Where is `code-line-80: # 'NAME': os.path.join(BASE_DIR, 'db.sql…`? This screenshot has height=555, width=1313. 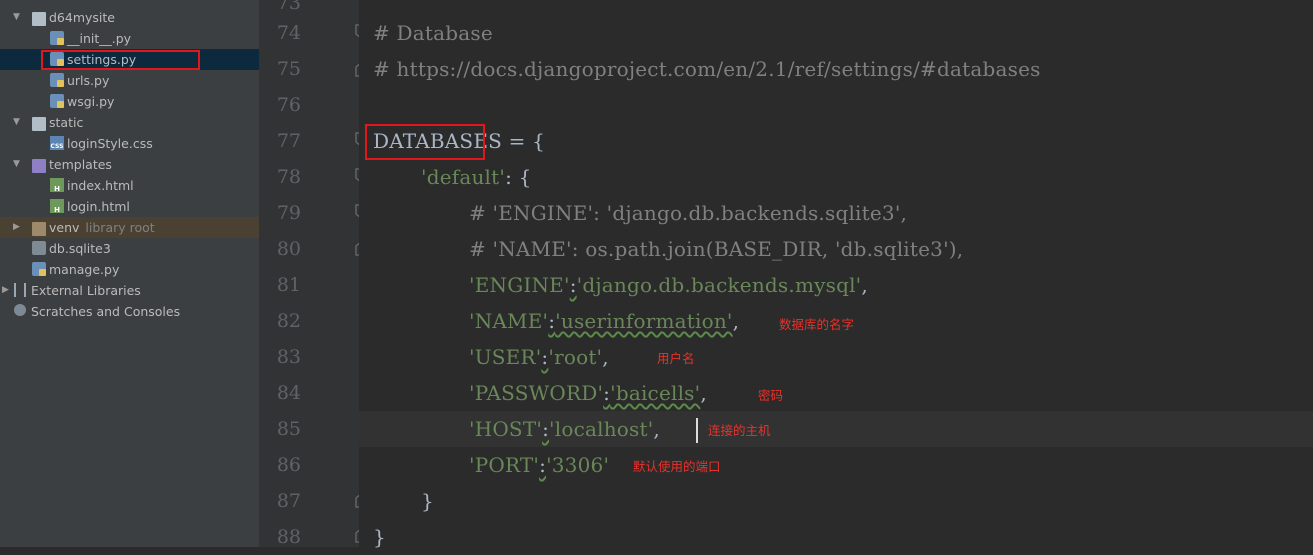 code-line-80: # 'NAME': os.path.join(BASE_DIR, 'db.sql… is located at coordinates (716, 249).